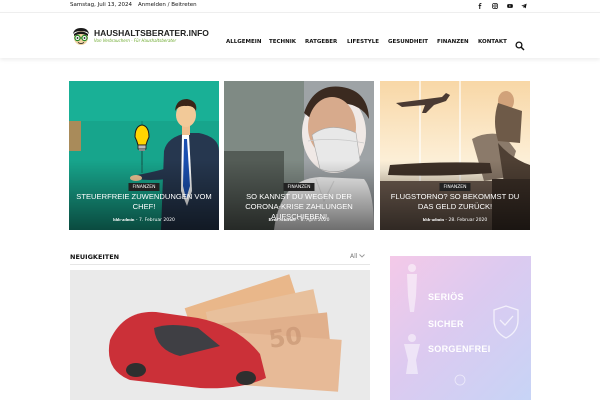  Describe the element at coordinates (167, 5) in the screenshot. I see `login-link: Anmelden / Beitreten` at that location.